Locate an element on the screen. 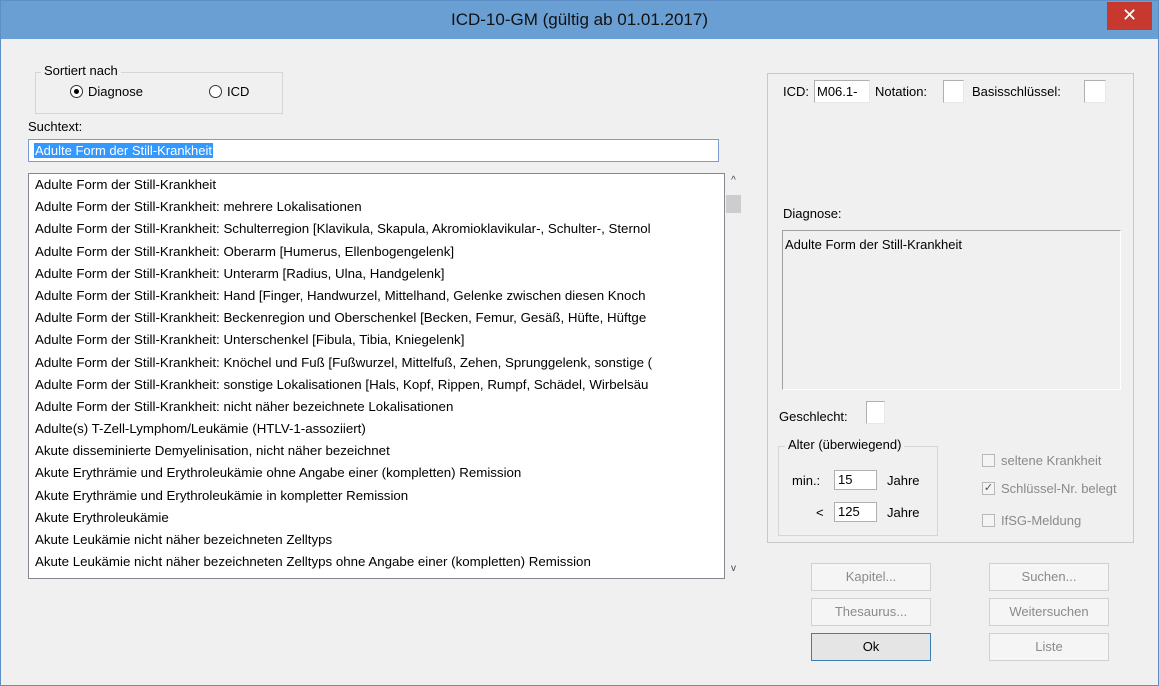  diagnose-label: Diagnose: is located at coordinates (812, 213).